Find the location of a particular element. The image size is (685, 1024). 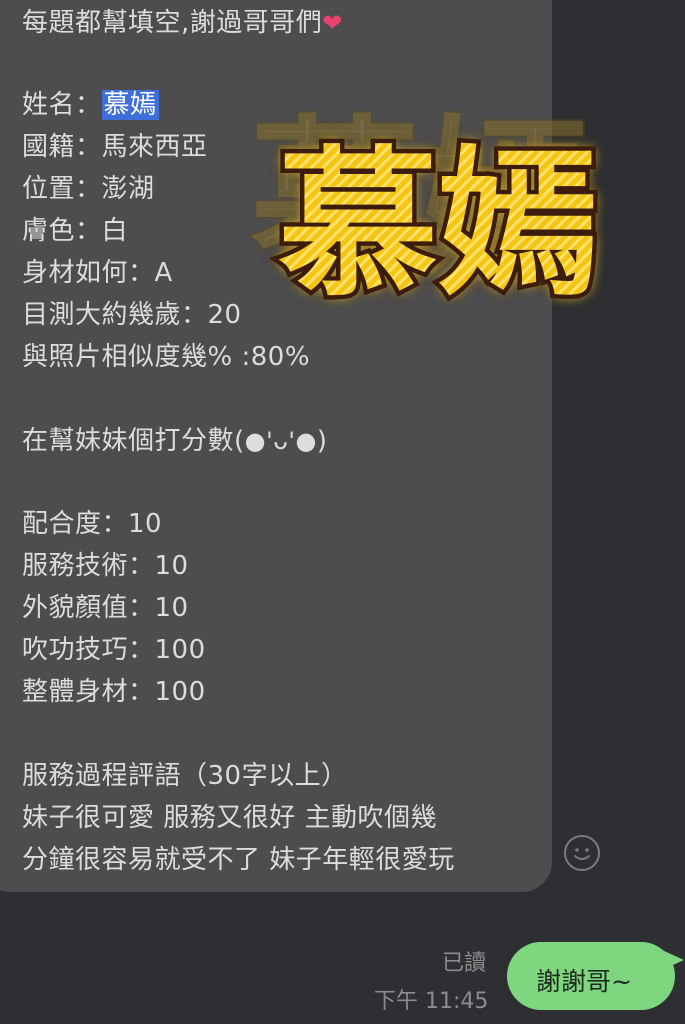

message-line-nationality: 國籍：馬來西亞 is located at coordinates (115, 147).